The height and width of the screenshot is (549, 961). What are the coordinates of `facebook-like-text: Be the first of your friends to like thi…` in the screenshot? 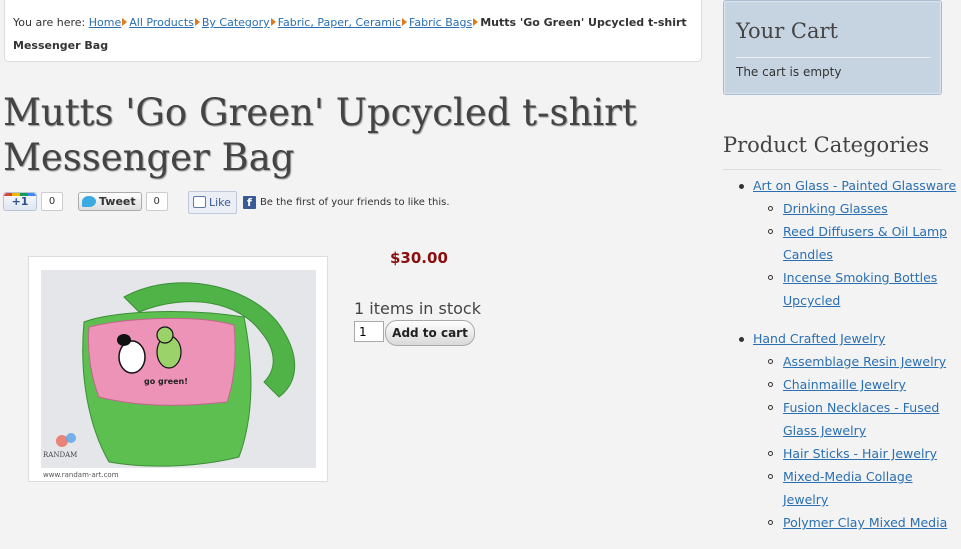 It's located at (354, 202).